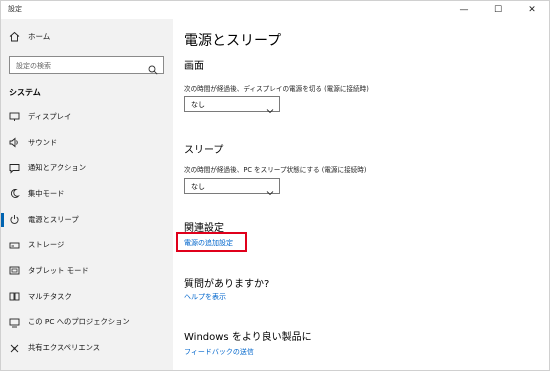 This screenshot has width=550, height=371. What do you see at coordinates (153, 67) in the screenshot?
I see `search-icon` at bounding box center [153, 67].